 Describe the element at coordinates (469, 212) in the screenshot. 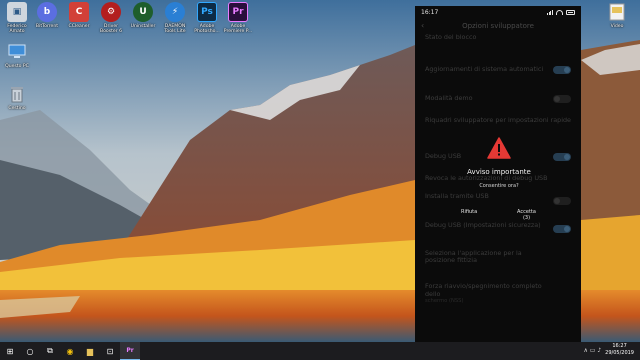

I see `reject-button: Rifiuta` at that location.